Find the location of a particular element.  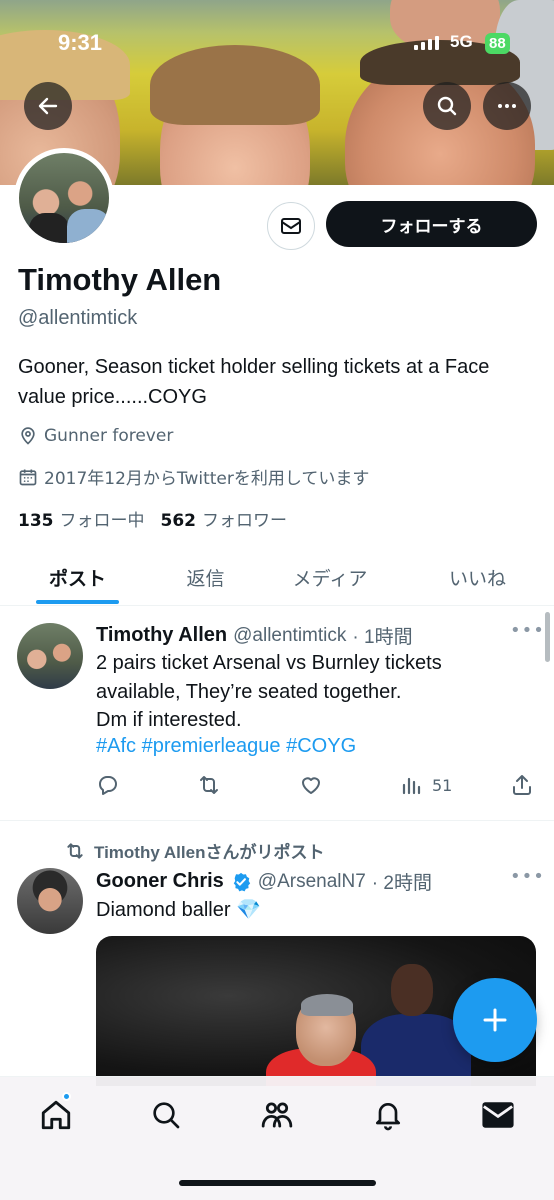

status-bar: 9:31 5G 88 is located at coordinates (277, 44).